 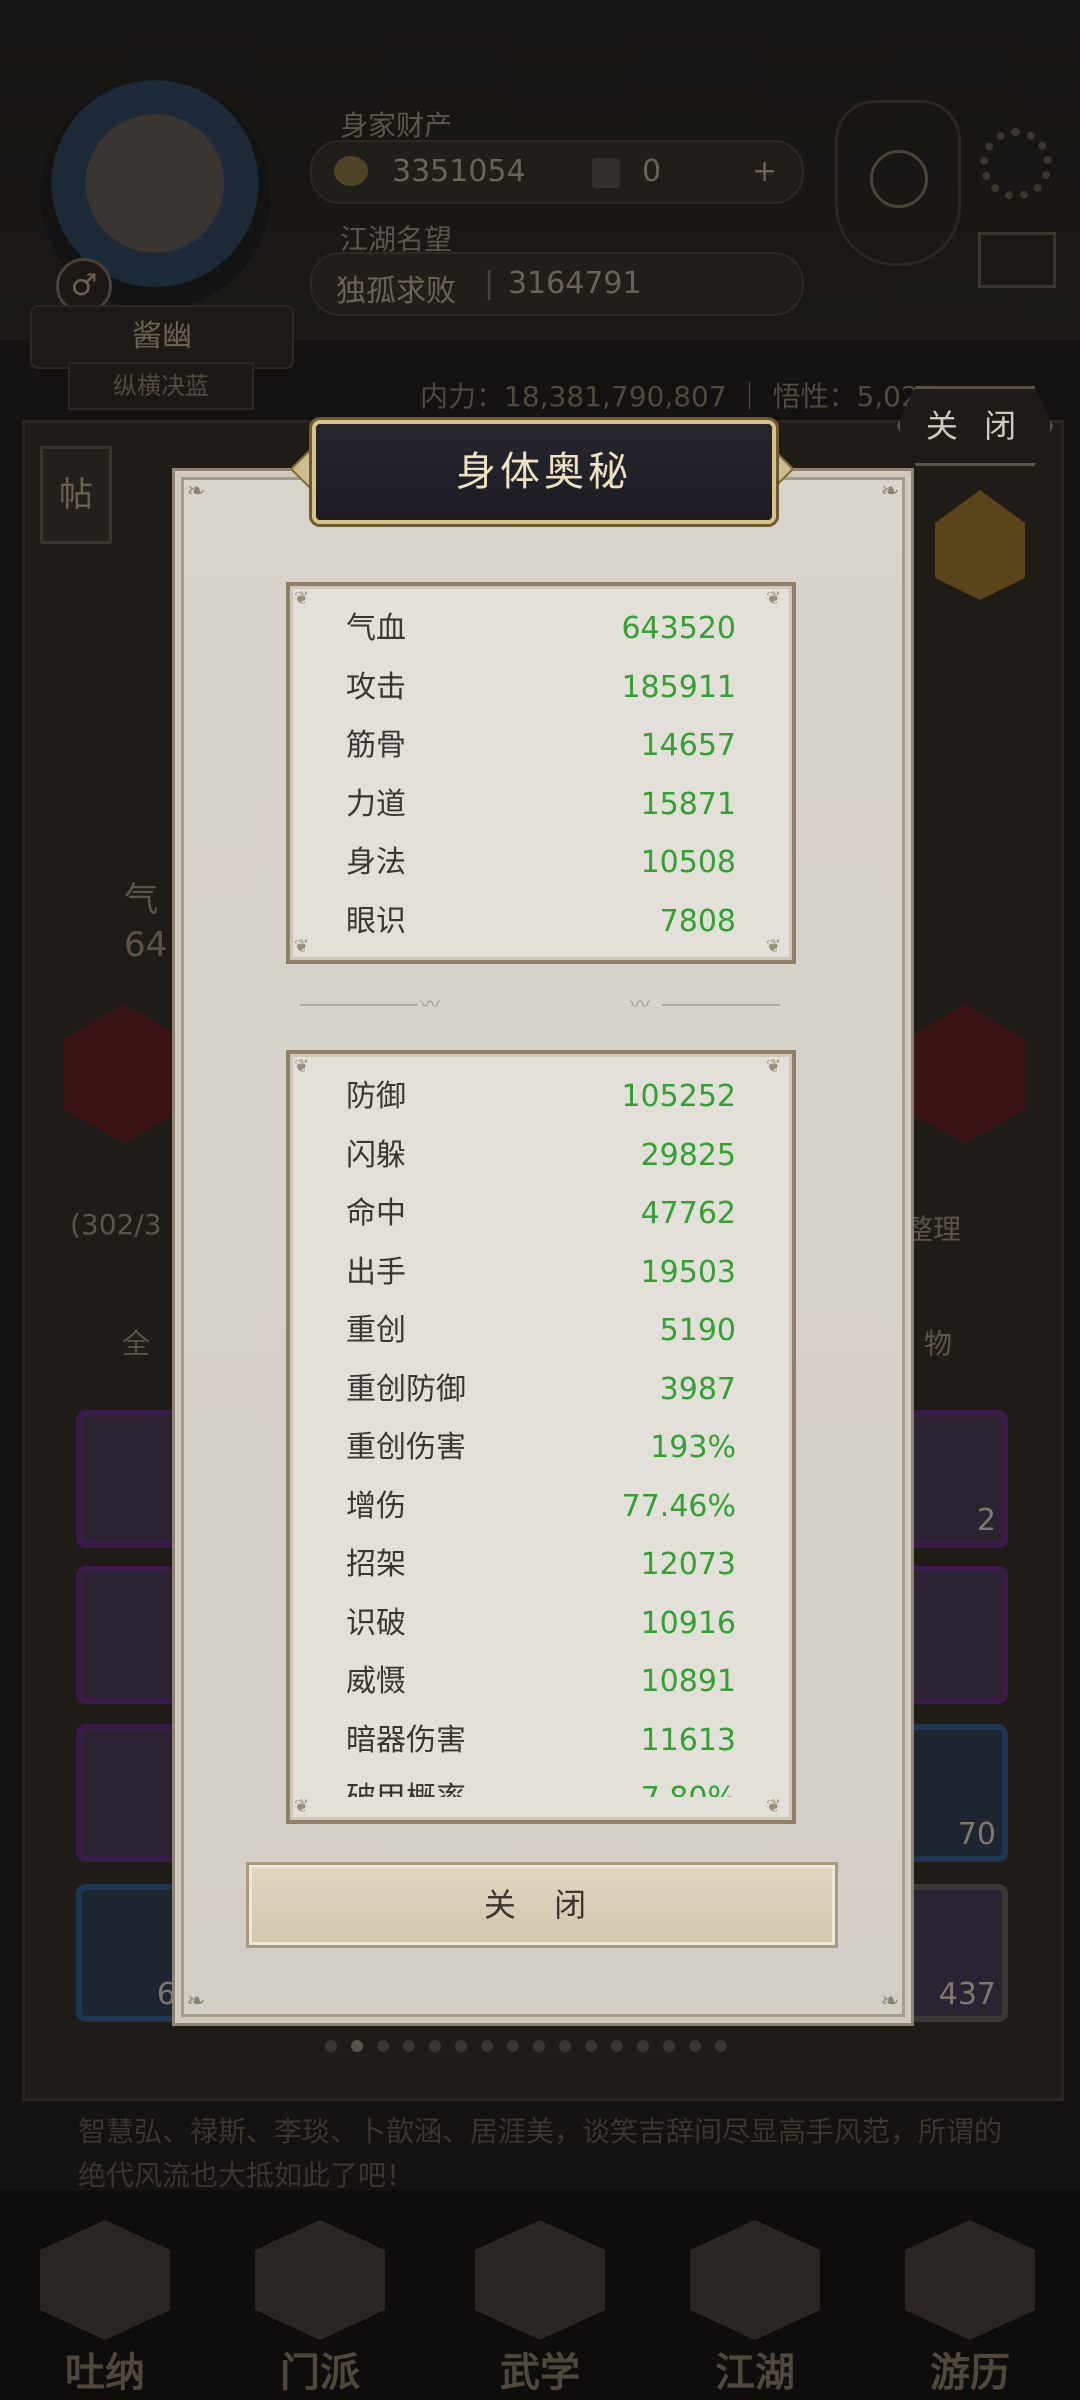 What do you see at coordinates (652, 171) in the screenshot?
I see `gem-count: 0` at bounding box center [652, 171].